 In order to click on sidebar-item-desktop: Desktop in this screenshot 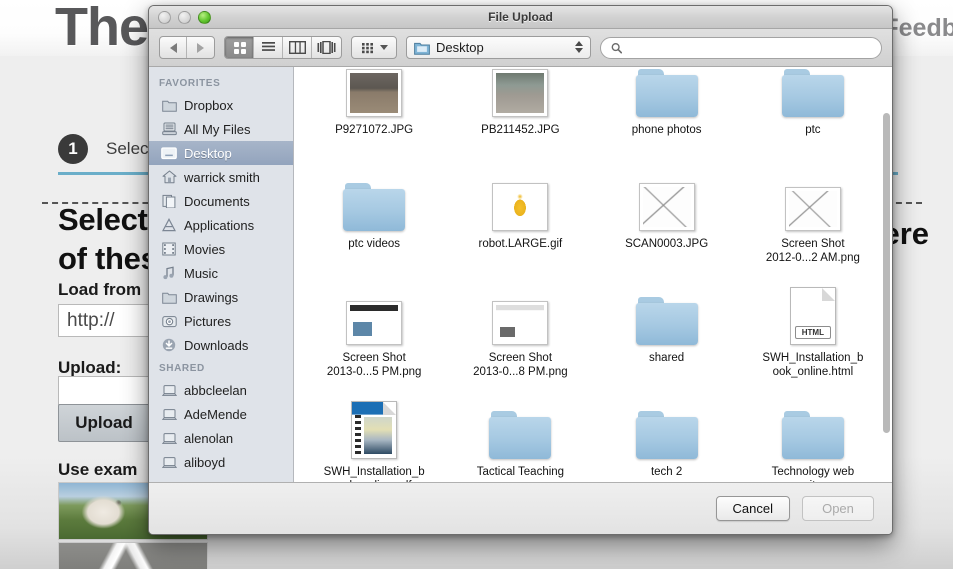, I will do `click(221, 153)`.